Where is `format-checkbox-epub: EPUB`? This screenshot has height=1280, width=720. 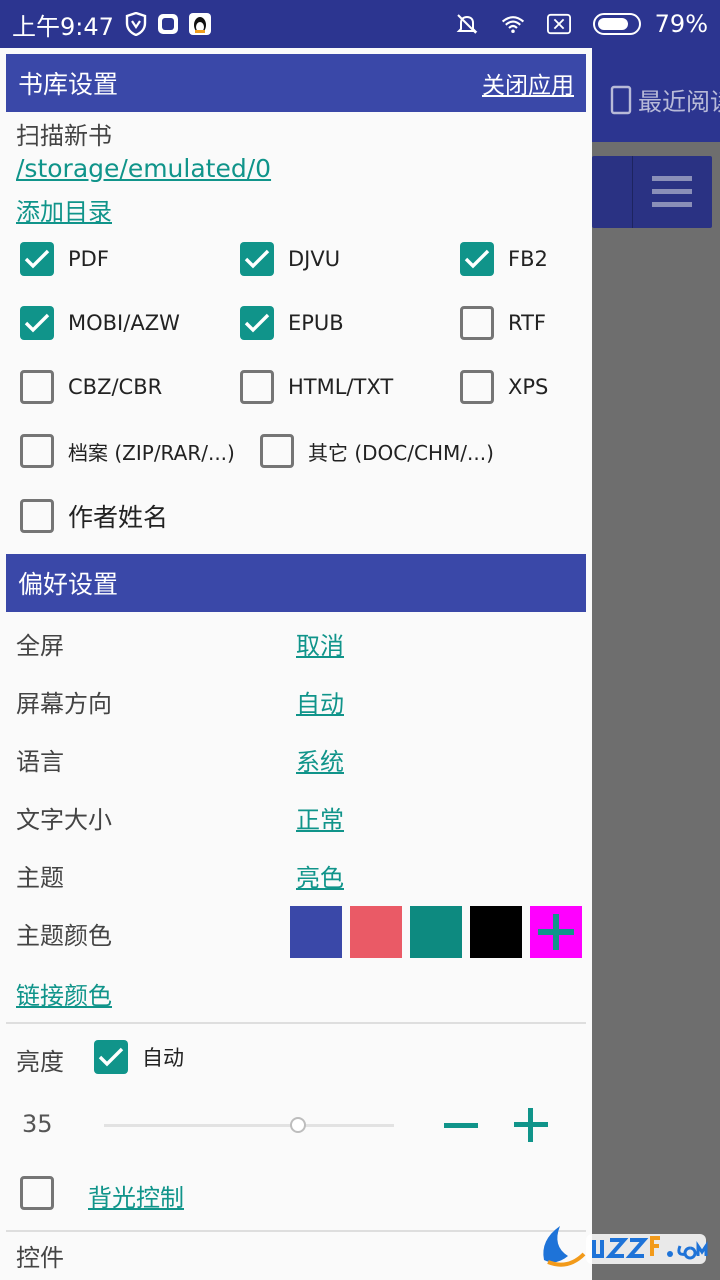
format-checkbox-epub: EPUB is located at coordinates (292, 323).